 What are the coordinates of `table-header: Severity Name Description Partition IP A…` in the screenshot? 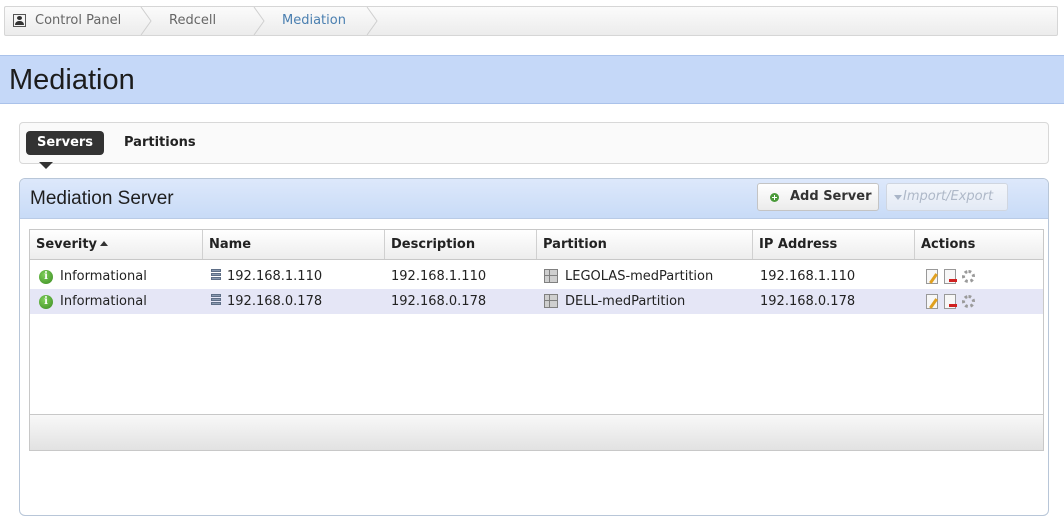 It's located at (536, 245).